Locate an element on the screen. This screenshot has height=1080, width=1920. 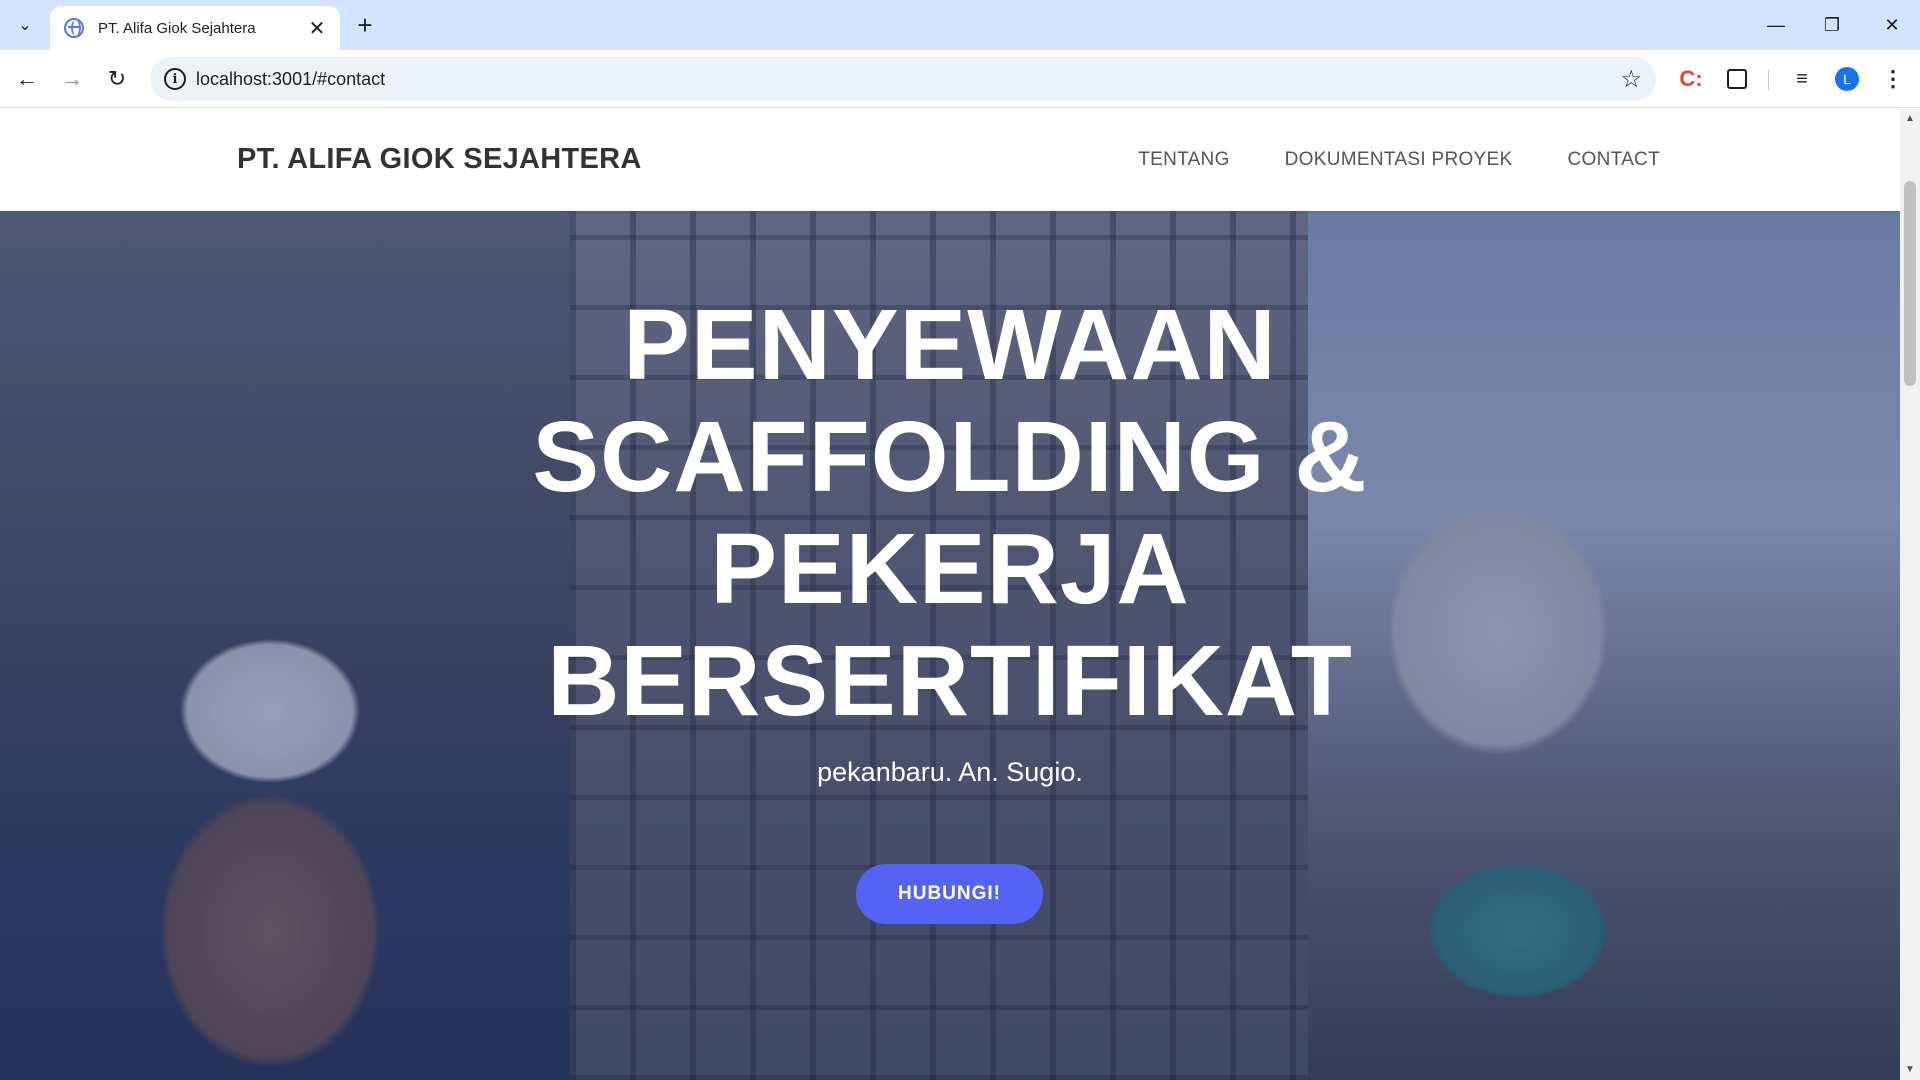
url-text: localhost:3001/#contact is located at coordinates (290, 79).